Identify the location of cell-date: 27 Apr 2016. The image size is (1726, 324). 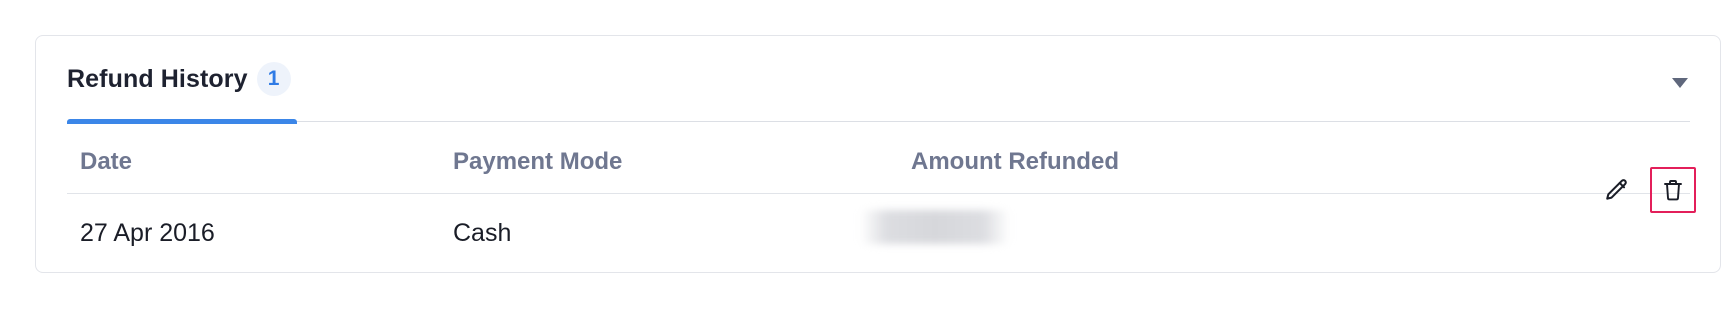
(147, 233).